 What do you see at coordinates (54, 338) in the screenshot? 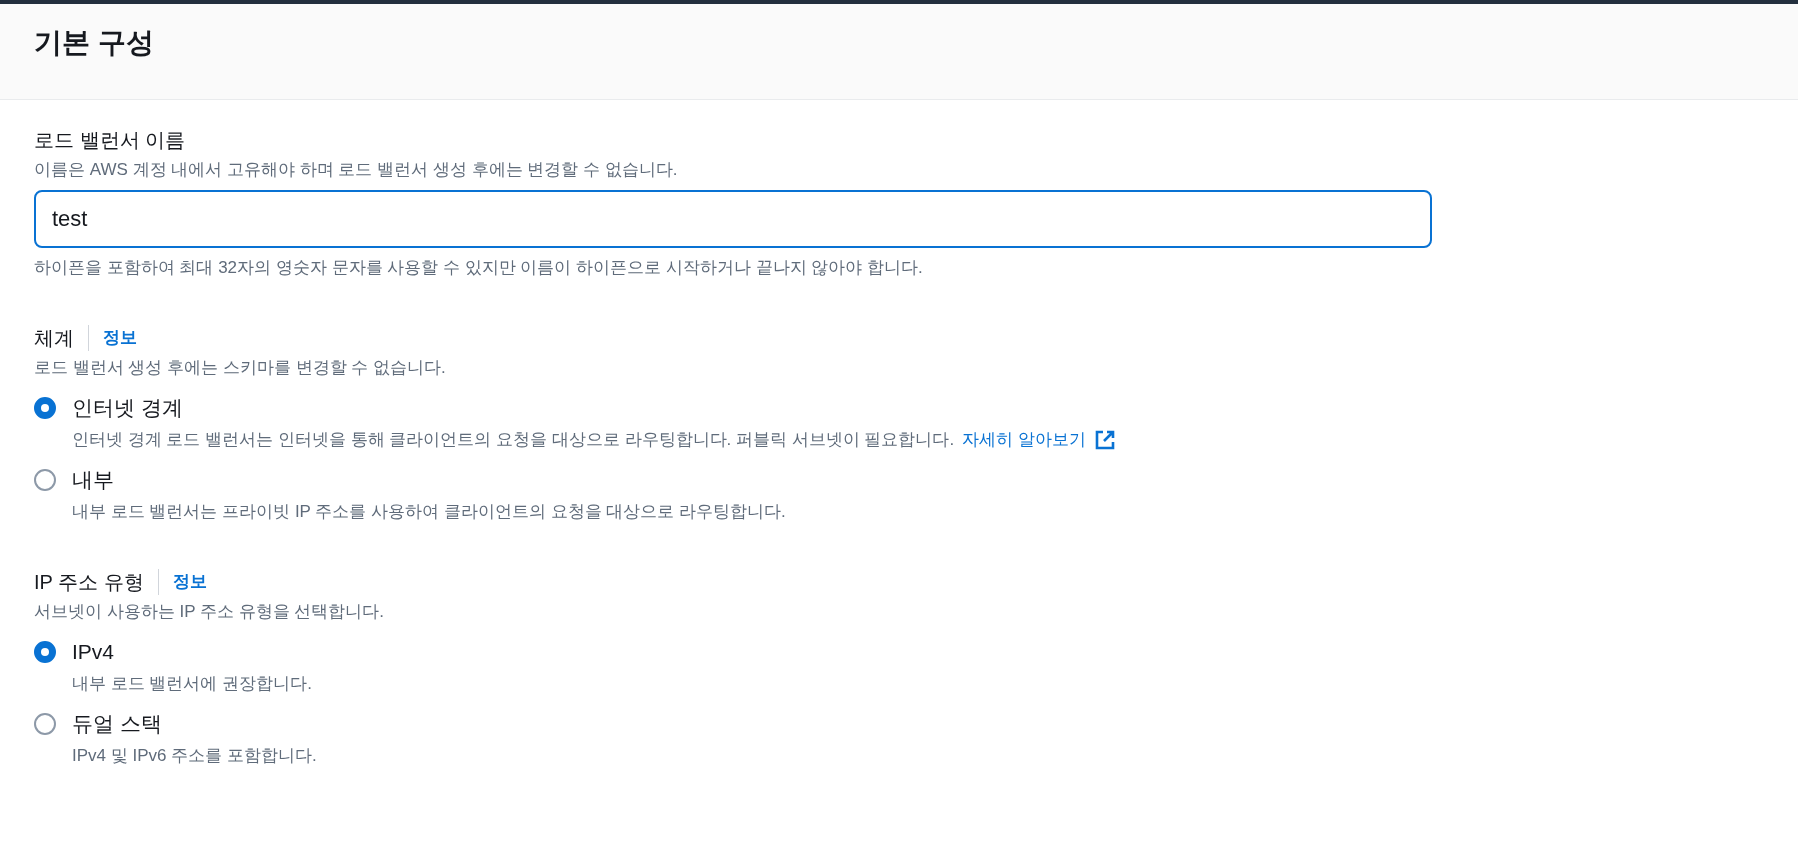
I see `group-label: 체계` at bounding box center [54, 338].